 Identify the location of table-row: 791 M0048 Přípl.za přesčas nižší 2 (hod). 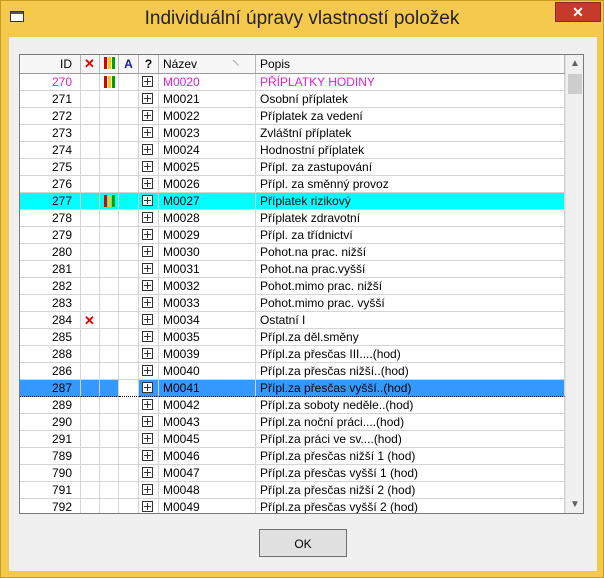
(292, 490).